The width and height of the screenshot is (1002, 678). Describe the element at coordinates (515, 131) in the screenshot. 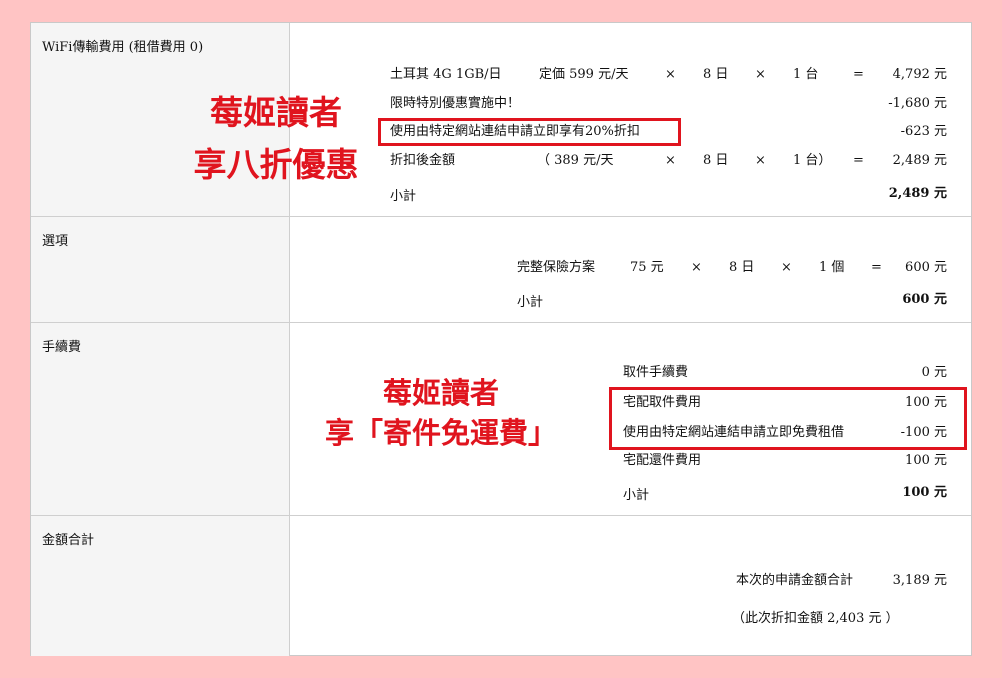

I see `row-item: 使用由特定網站連結申請立即享有20%折扣` at that location.